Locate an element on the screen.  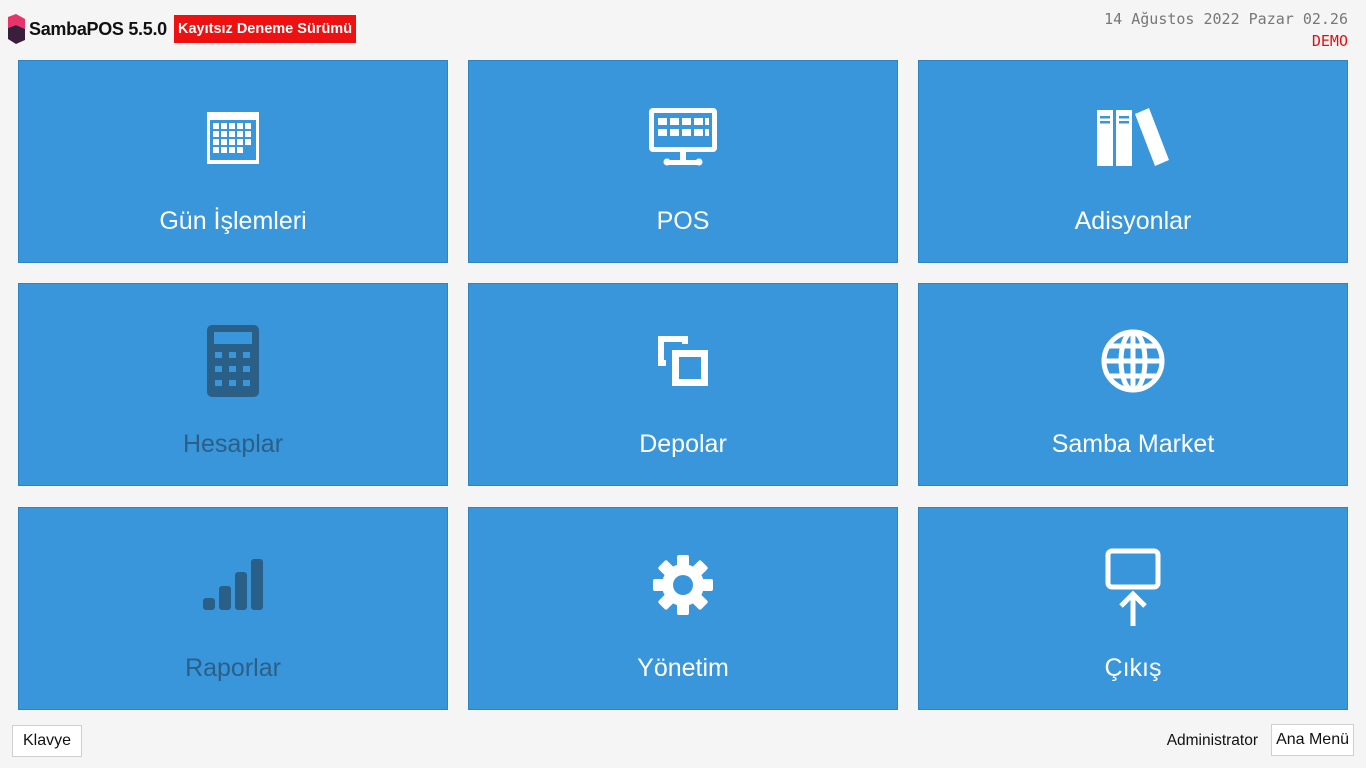
trial-badge: Kayıtsız Deneme Sürümü is located at coordinates (265, 29).